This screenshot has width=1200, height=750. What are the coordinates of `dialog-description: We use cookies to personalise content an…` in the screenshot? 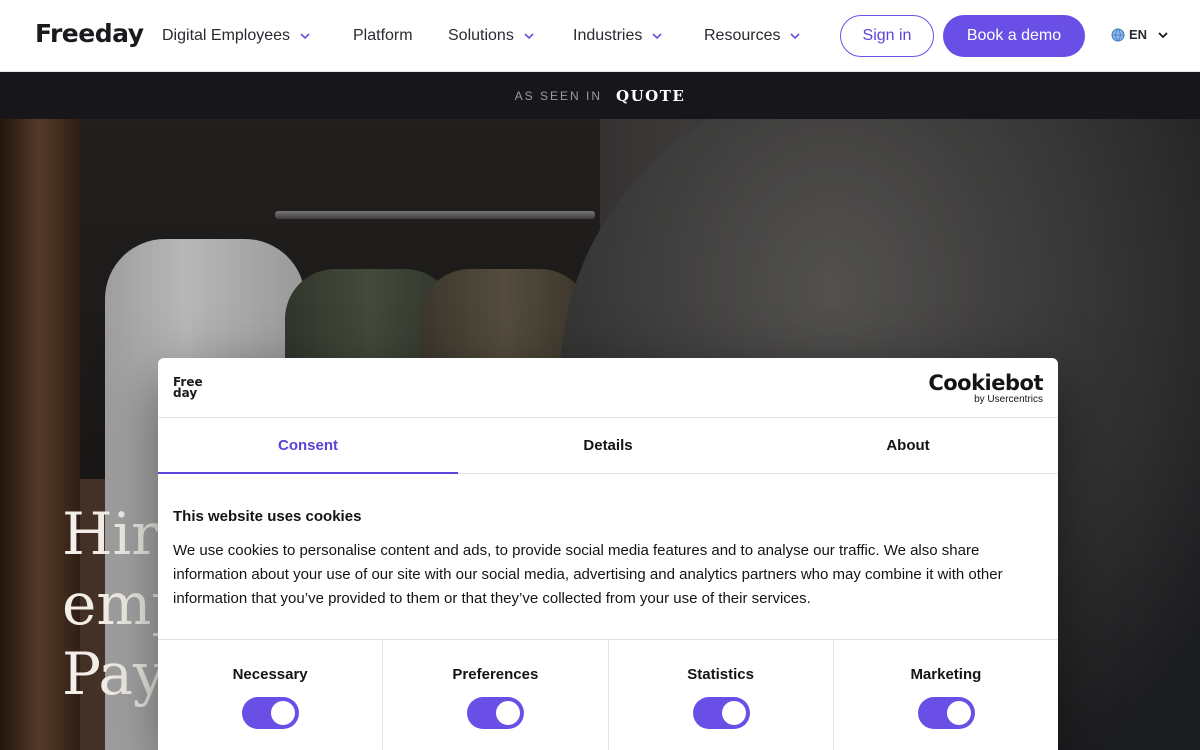 It's located at (588, 574).